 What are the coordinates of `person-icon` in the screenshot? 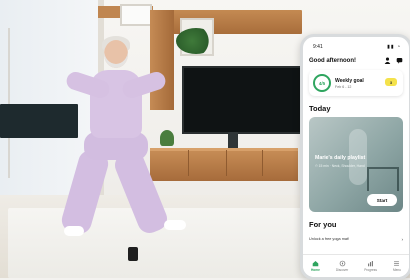 It's located at (387, 60).